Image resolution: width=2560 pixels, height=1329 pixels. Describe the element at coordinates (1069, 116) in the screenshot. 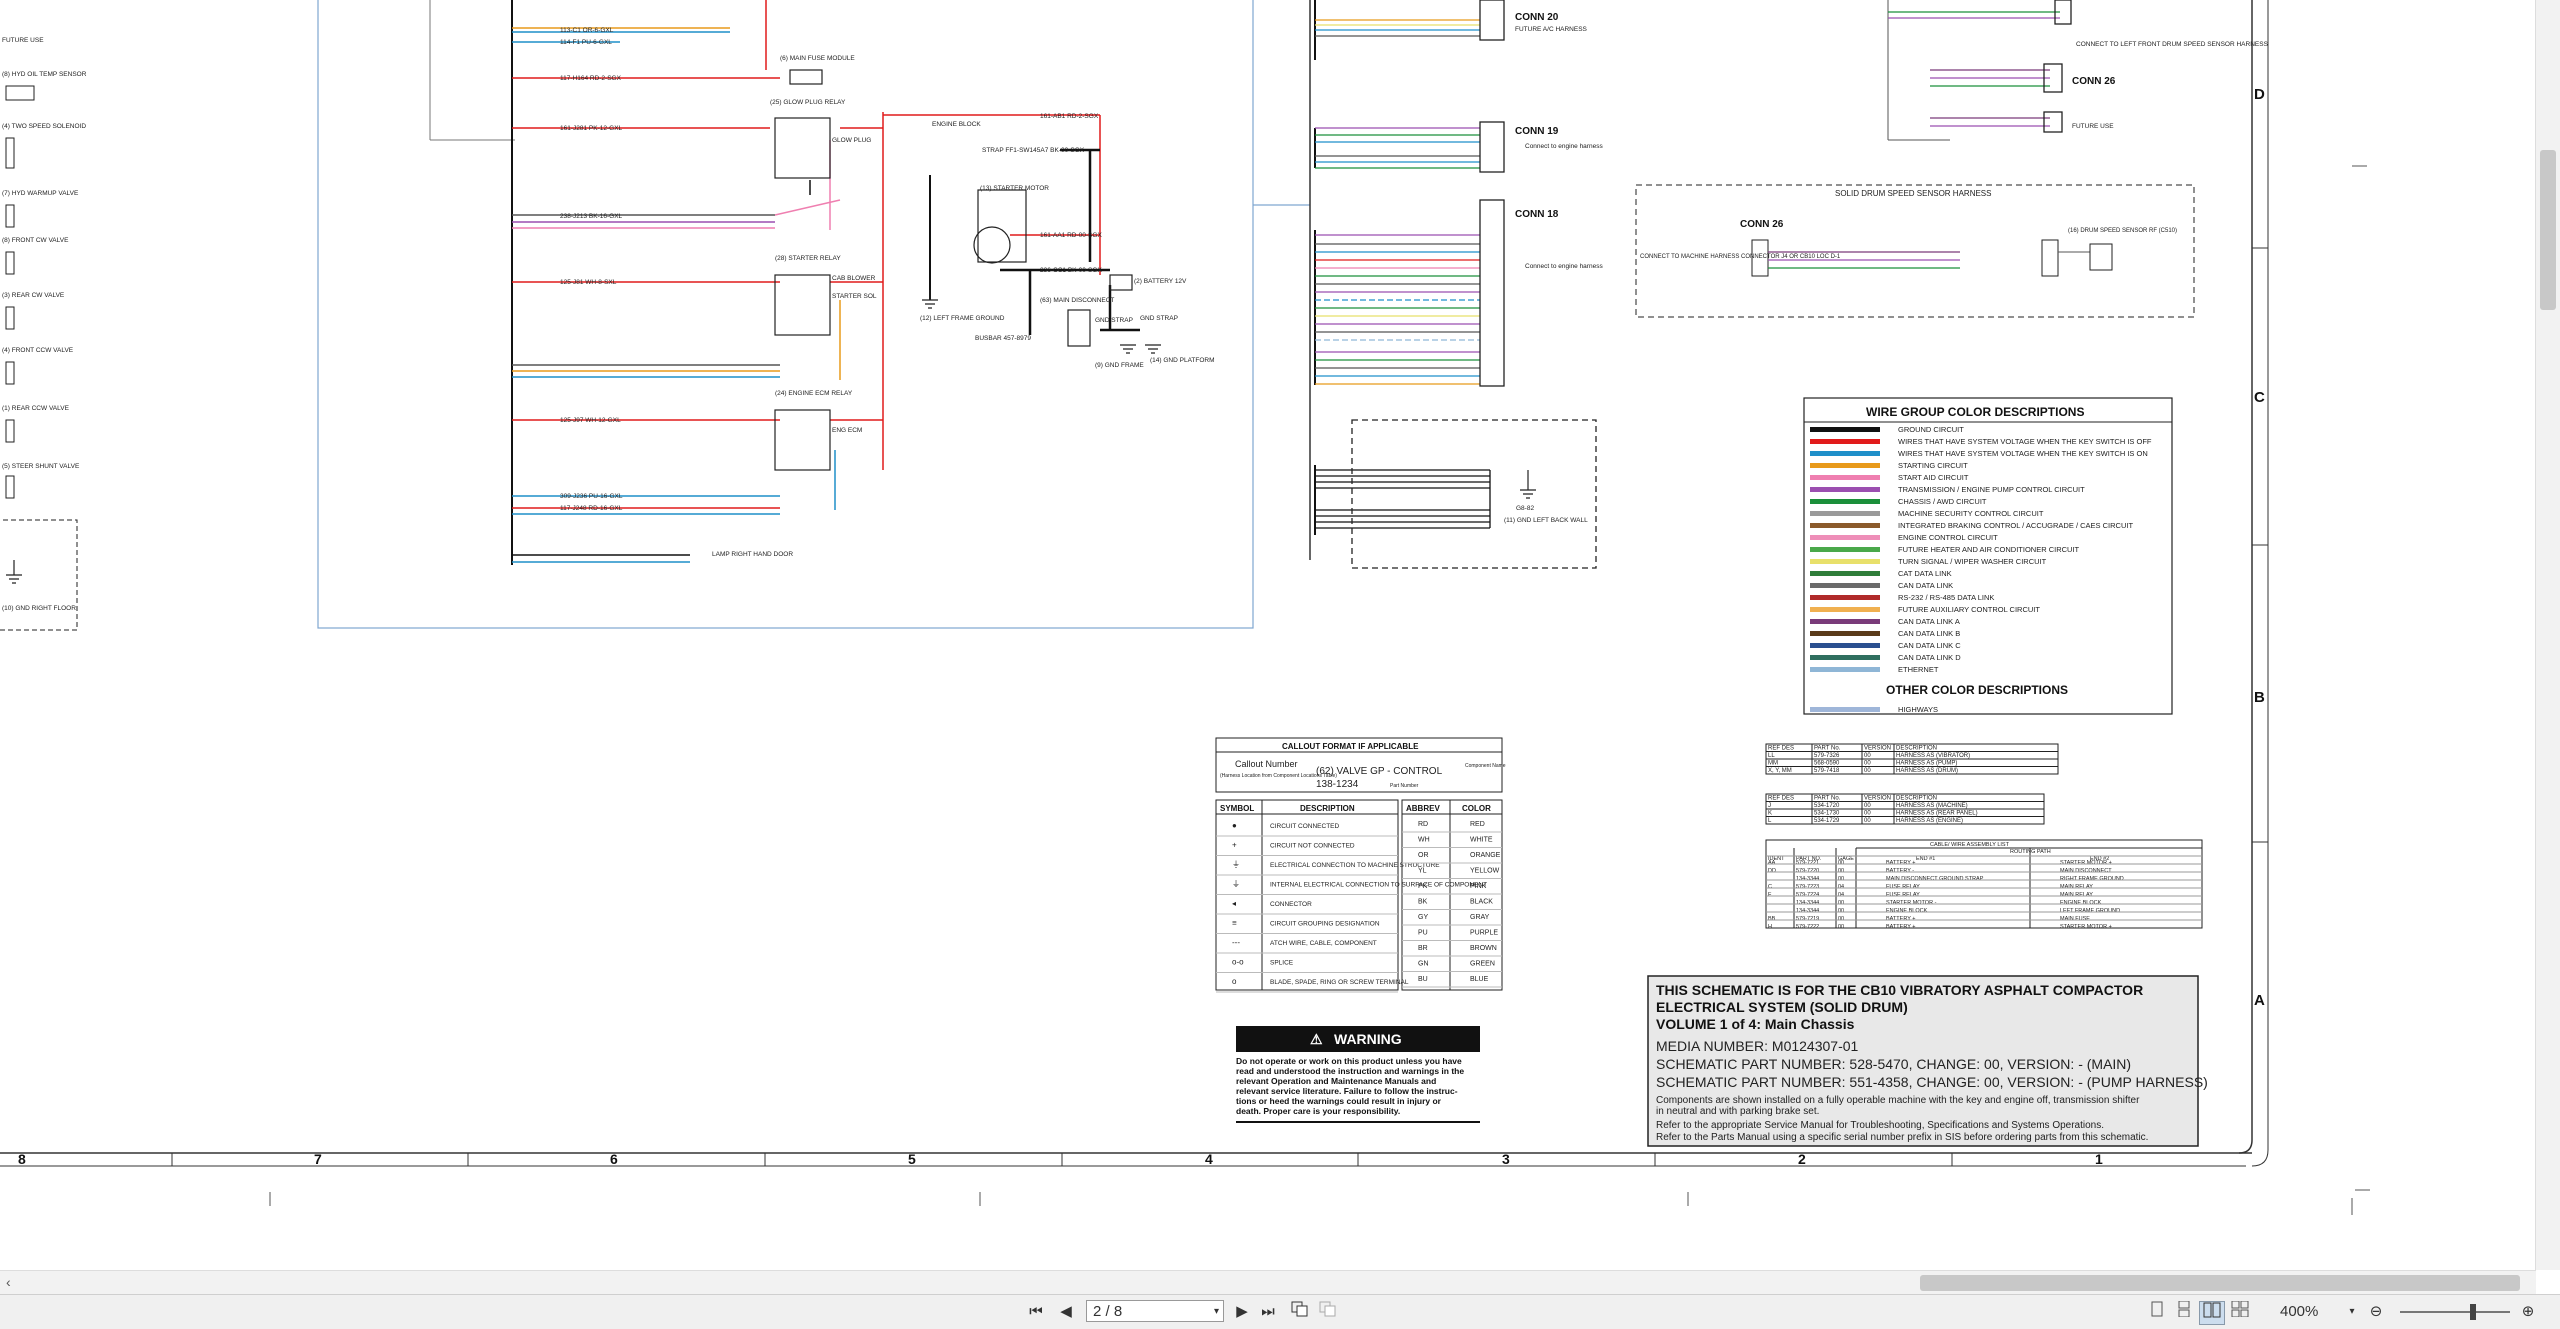

I see `svg-text: 161-AB1 RD-2-SGX` at that location.